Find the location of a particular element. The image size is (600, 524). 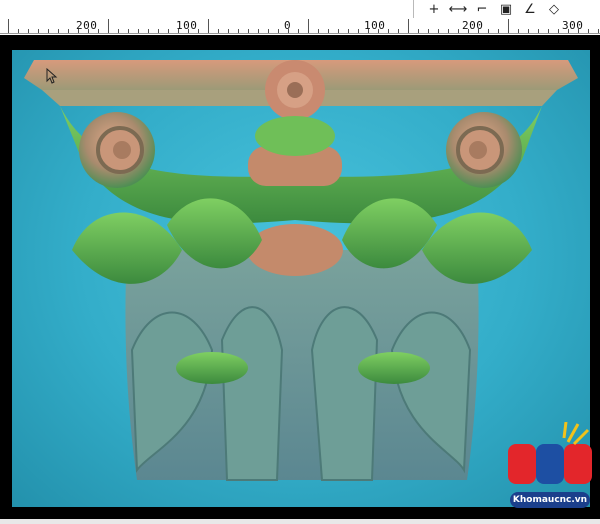

tool-group: + ⟷ ⌐ ▣ ∠ ◇ is located at coordinates (489, 9).